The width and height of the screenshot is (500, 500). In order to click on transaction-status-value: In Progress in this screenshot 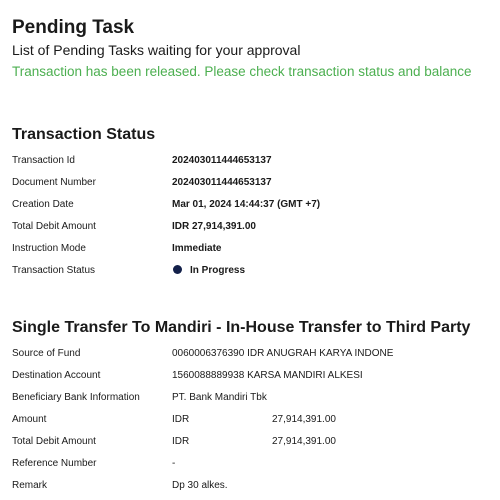, I will do `click(208, 271)`.